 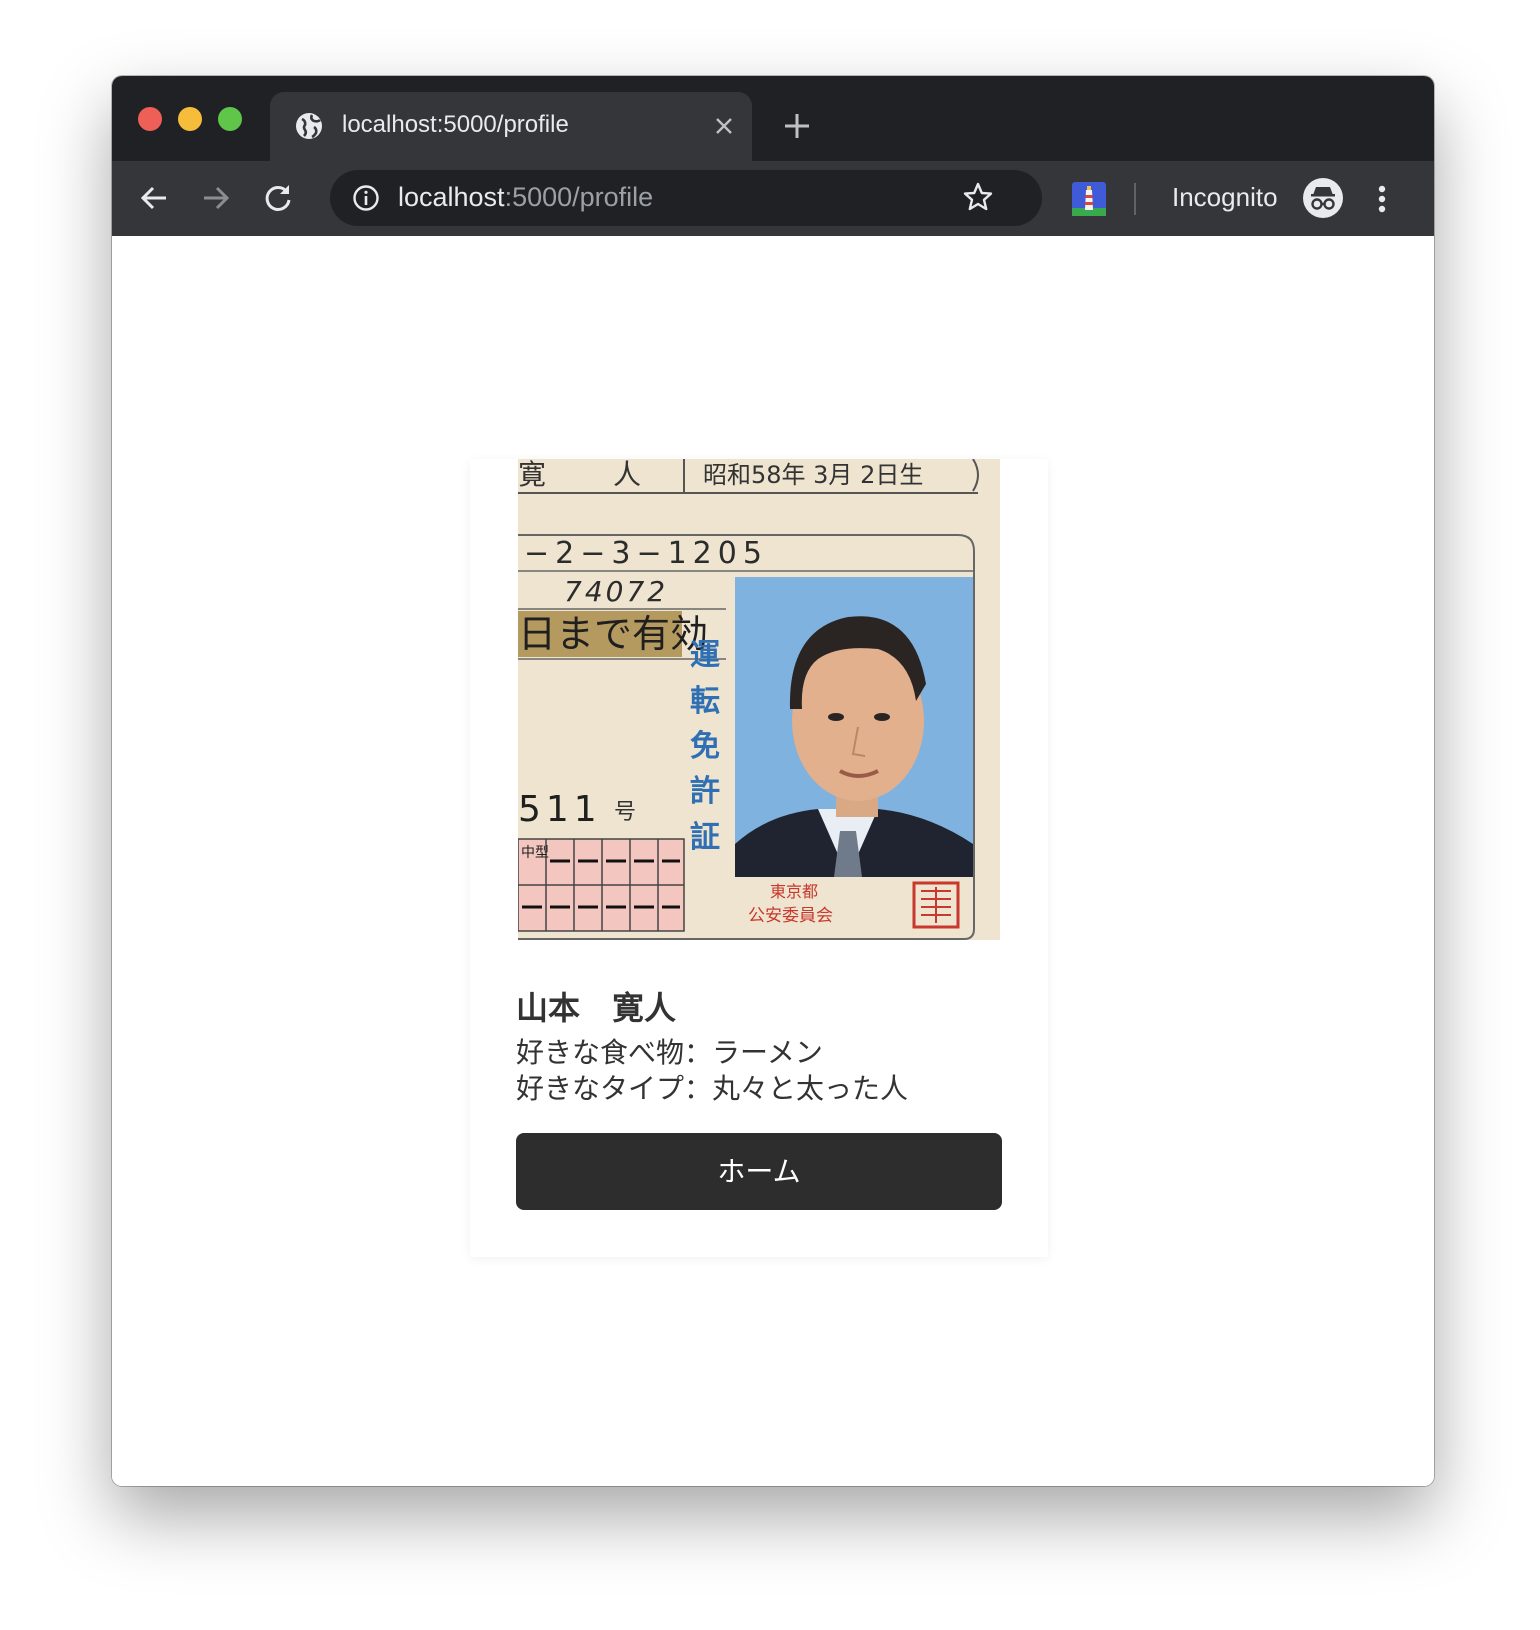 What do you see at coordinates (646, 553) in the screenshot?
I see `license-address: −2−3−1205` at bounding box center [646, 553].